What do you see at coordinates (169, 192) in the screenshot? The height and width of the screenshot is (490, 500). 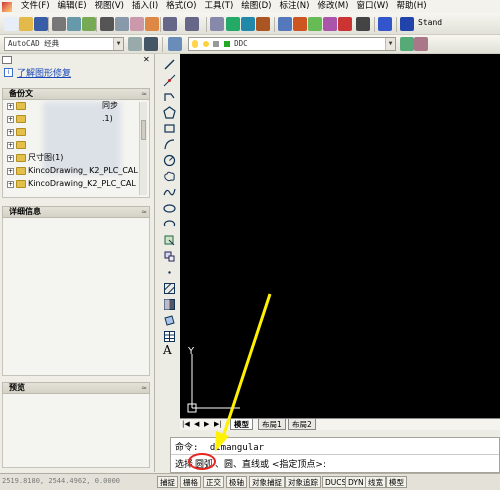 I see `spline-icon` at bounding box center [169, 192].